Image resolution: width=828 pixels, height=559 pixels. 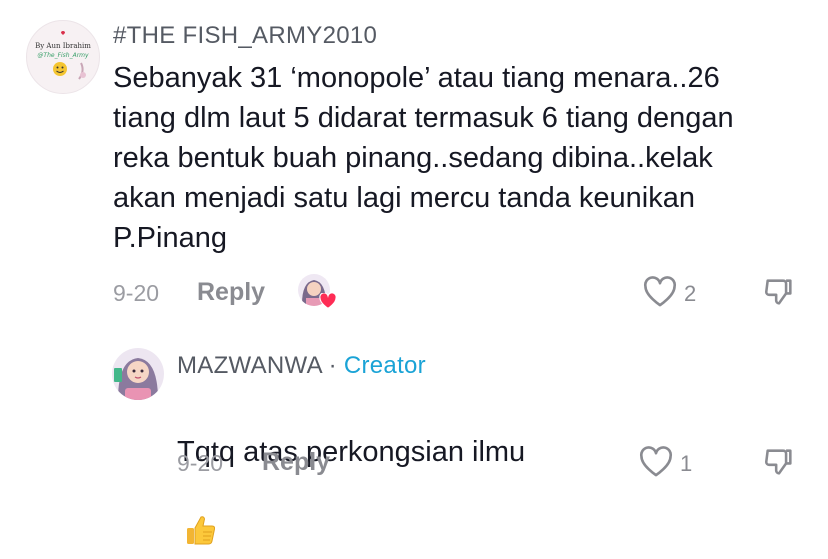 I want to click on reply-like-count: 1, so click(x=686, y=463).